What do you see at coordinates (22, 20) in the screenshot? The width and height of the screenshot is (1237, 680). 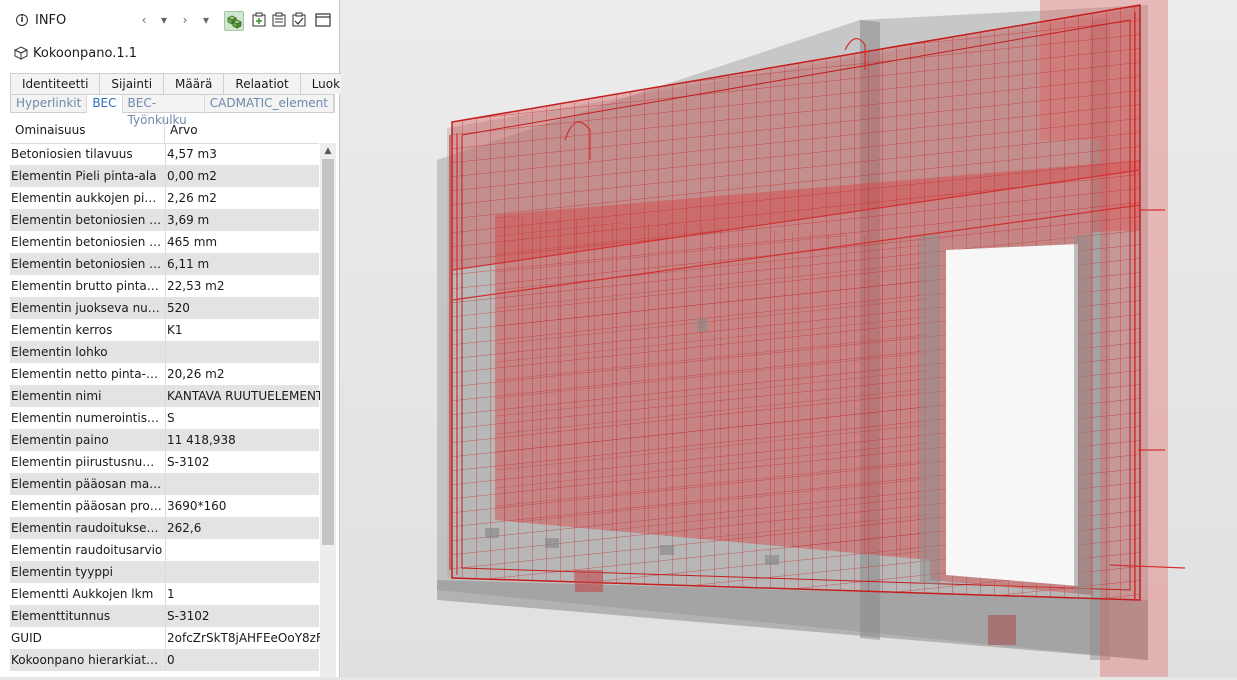 I see `info-icon: i` at bounding box center [22, 20].